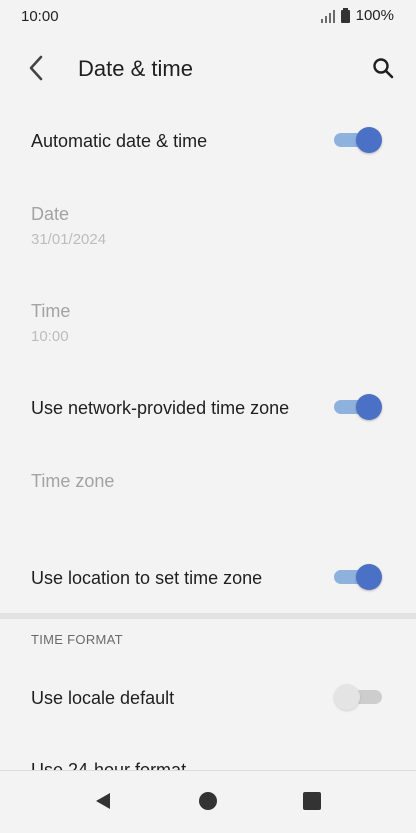  I want to click on setting-title: Use location to set time zone, so click(147, 578).